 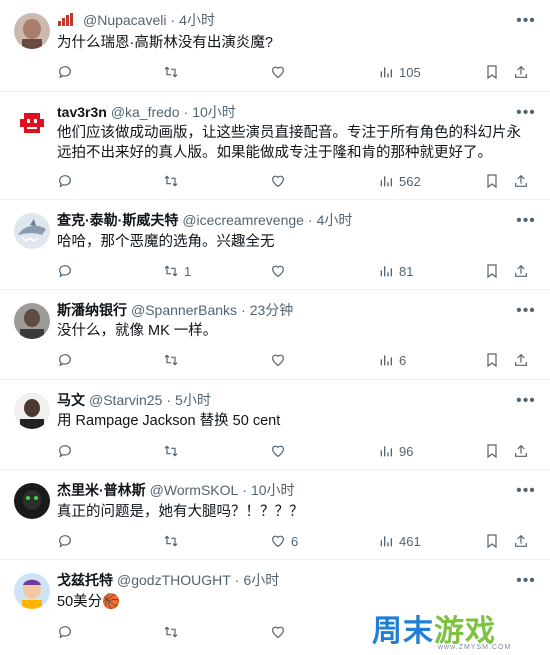 I want to click on retweet-icon, so click(x=171, y=632).